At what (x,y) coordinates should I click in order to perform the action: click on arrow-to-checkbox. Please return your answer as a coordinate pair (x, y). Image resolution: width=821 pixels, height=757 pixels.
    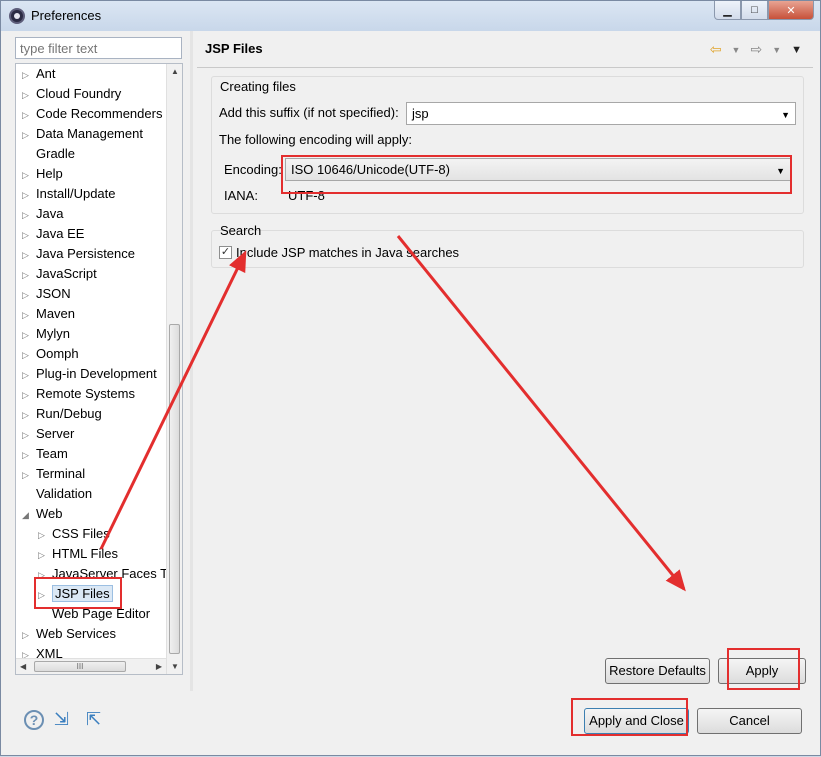
    Looking at the image, I should click on (173, 400).